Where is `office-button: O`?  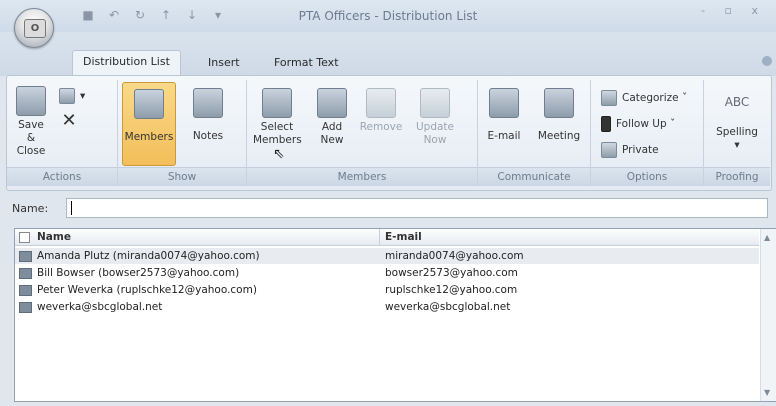
office-button: O is located at coordinates (34, 28).